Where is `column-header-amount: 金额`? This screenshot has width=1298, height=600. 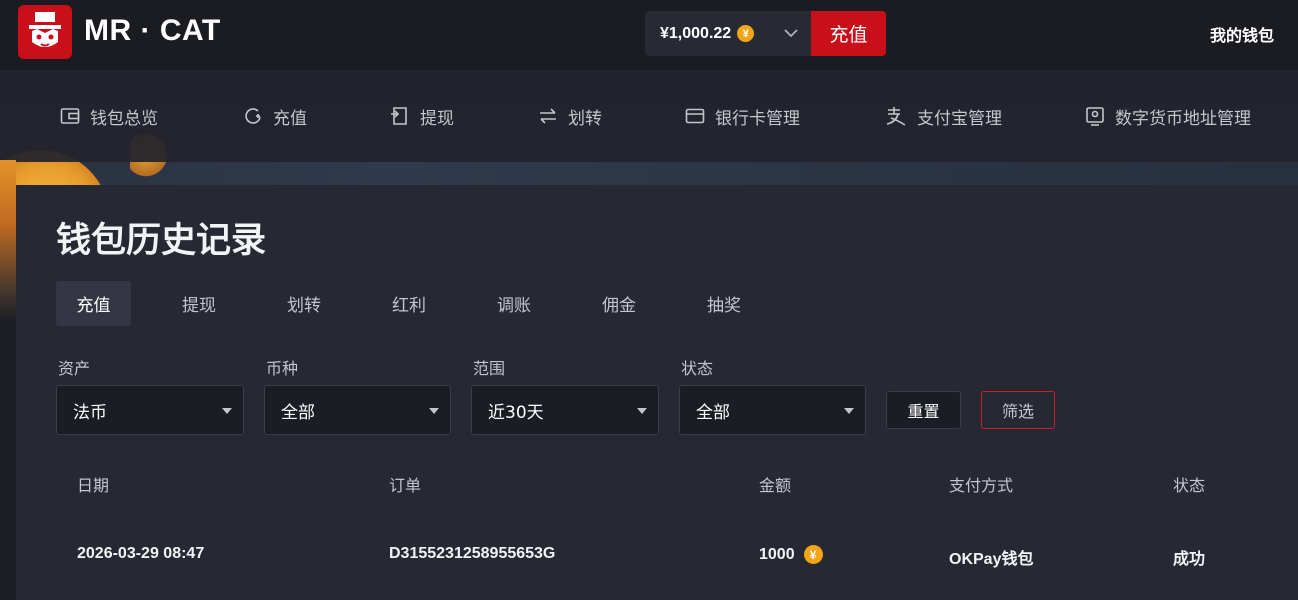 column-header-amount: 金额 is located at coordinates (775, 485).